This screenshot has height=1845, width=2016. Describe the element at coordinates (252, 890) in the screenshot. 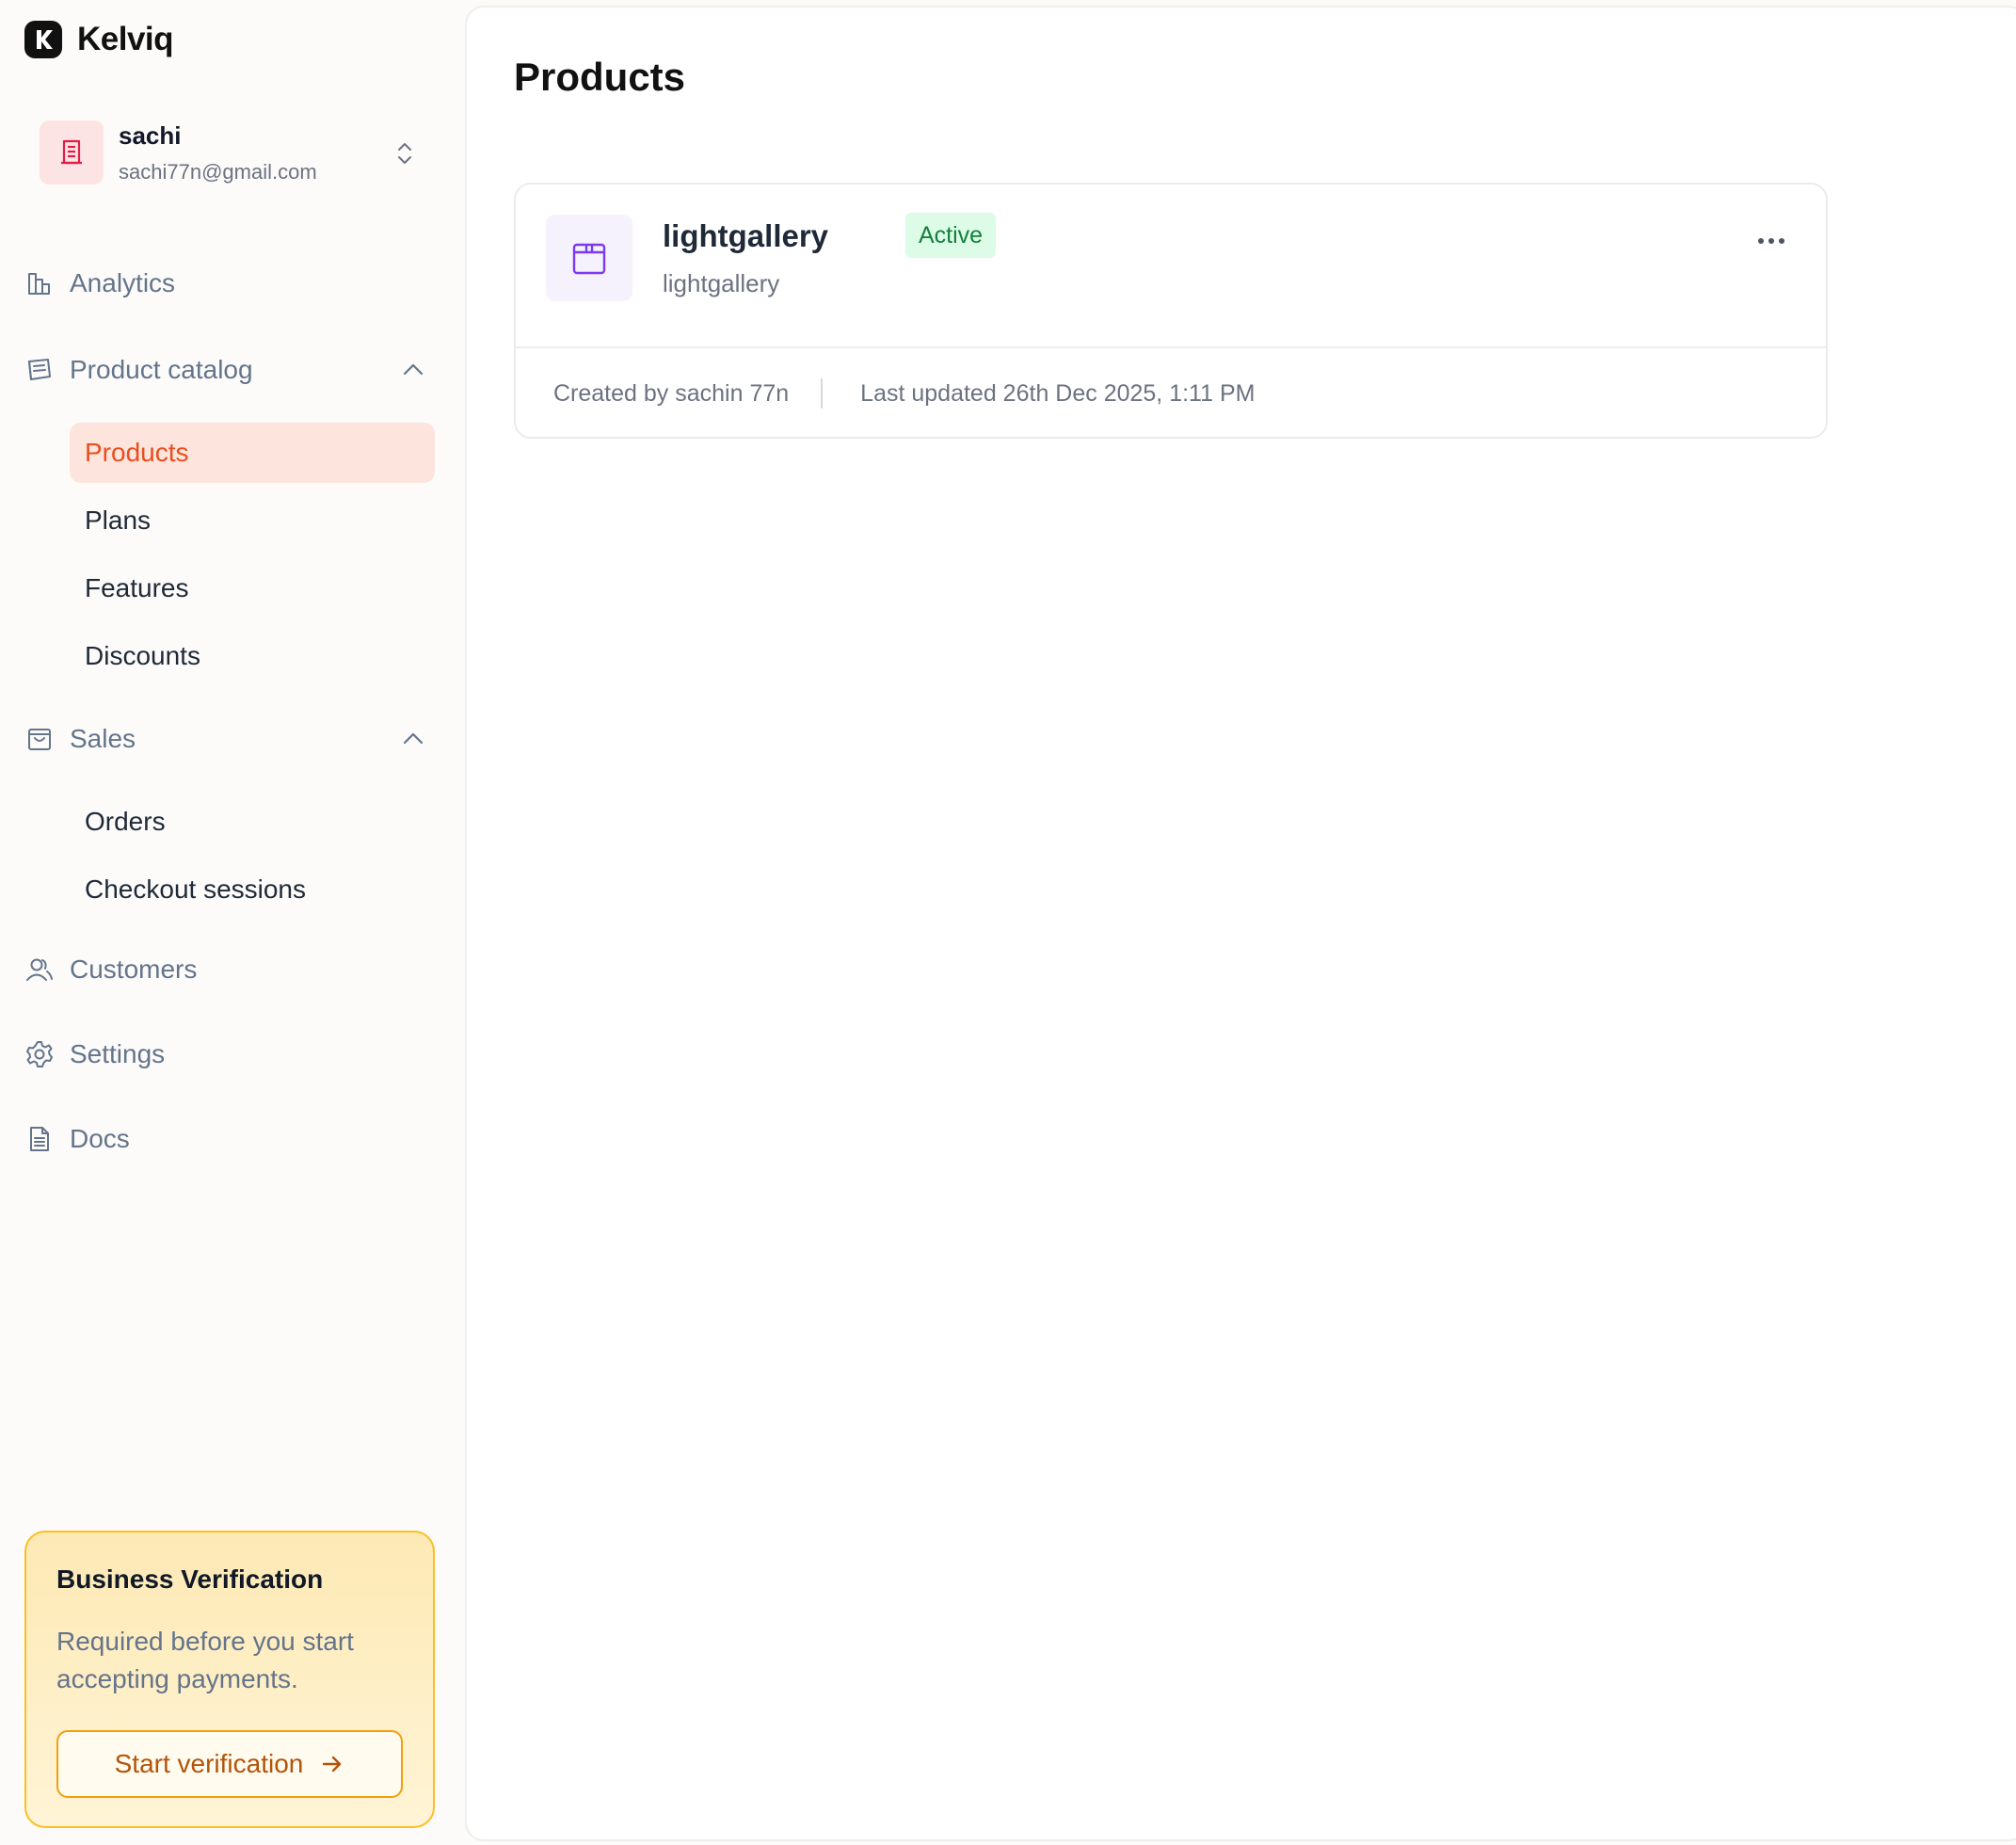

I see `sidebar-item-checkout-sessions: Checkout sessions` at that location.